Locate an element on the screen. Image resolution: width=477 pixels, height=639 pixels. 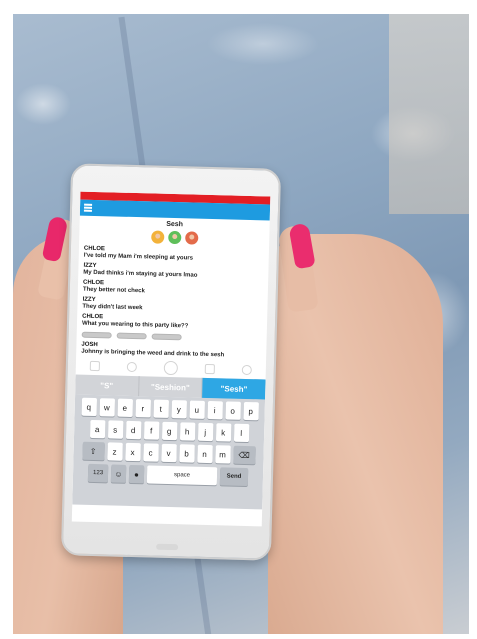
shift-icon: ⇧ is located at coordinates (93, 451).